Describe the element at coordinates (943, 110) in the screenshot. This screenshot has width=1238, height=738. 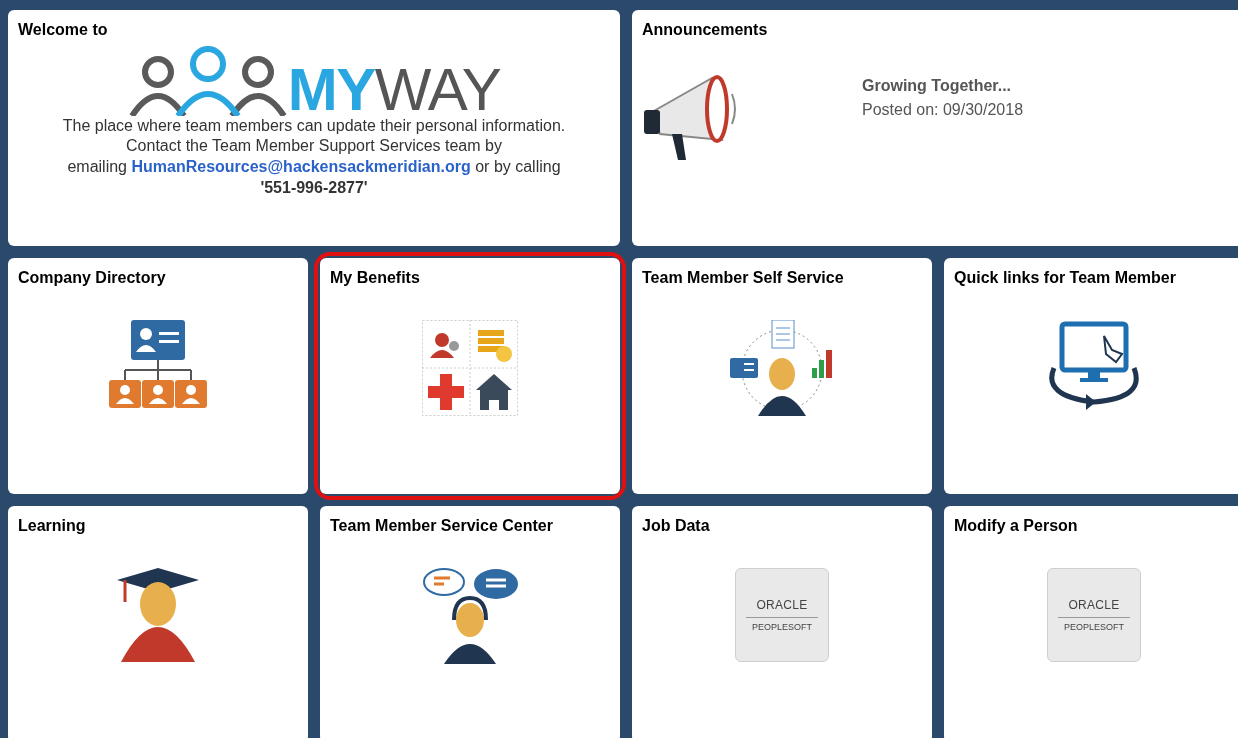
I see `announcement-date: Posted on: 09/30/2018` at that location.